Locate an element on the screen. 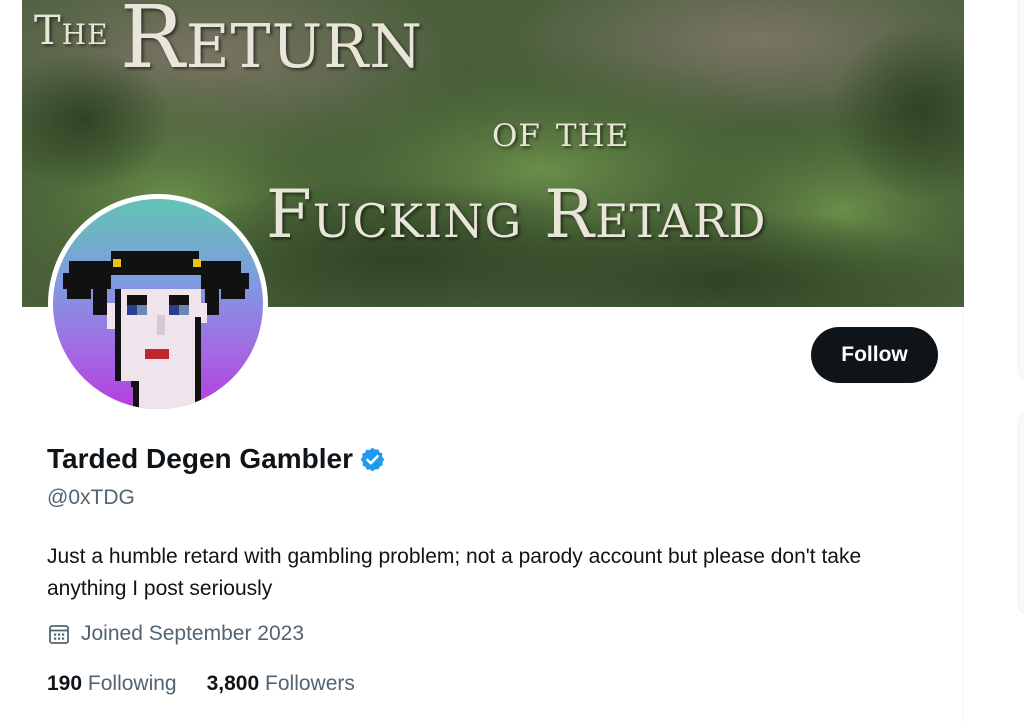  sidebar-card-top is located at coordinates (1020, 191).